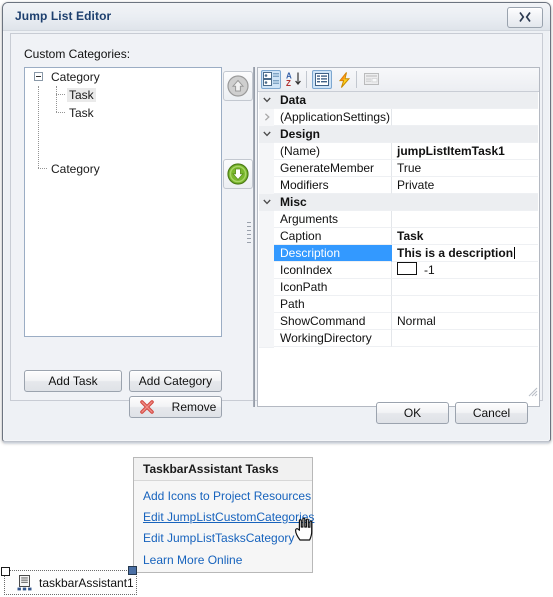 The image size is (553, 597). Describe the element at coordinates (398, 80) in the screenshot. I see `property-grid-toolbar: A Z` at that location.